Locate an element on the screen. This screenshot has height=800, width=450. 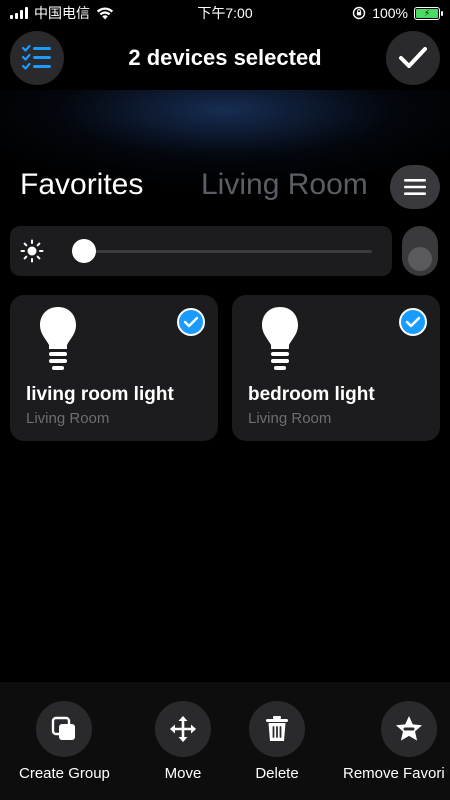
header: 2 devices selected is located at coordinates (225, 58).